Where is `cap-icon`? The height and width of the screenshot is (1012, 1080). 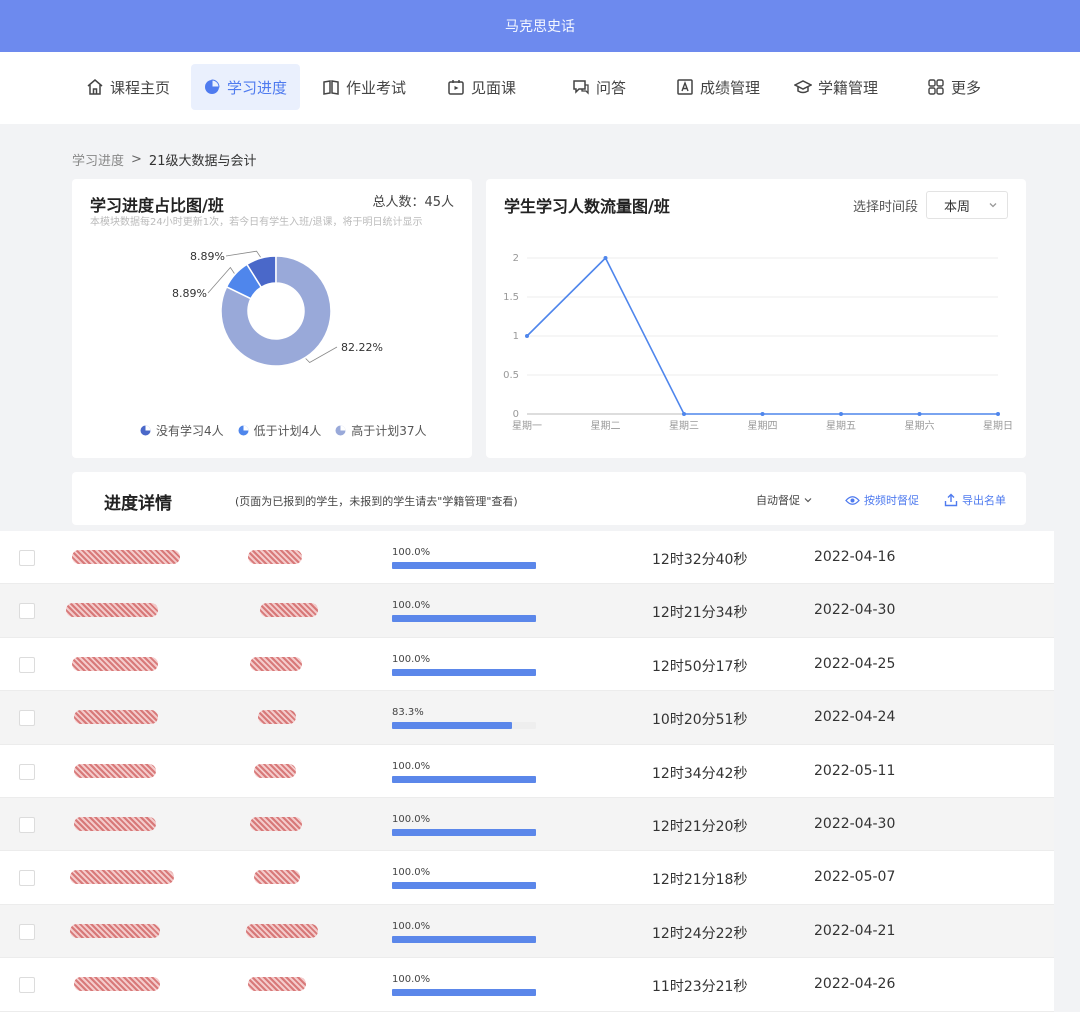 cap-icon is located at coordinates (803, 87).